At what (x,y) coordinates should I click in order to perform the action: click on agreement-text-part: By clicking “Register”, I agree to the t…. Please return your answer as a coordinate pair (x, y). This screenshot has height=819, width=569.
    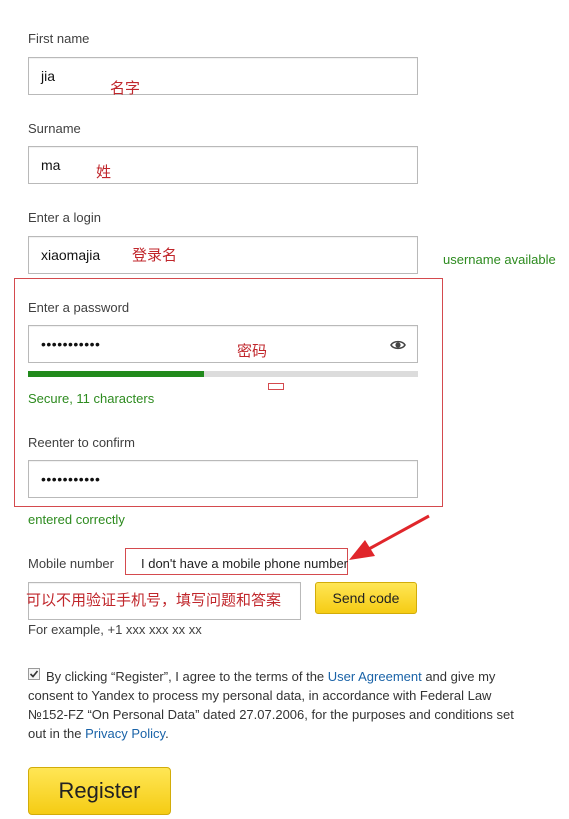
    Looking at the image, I should click on (187, 676).